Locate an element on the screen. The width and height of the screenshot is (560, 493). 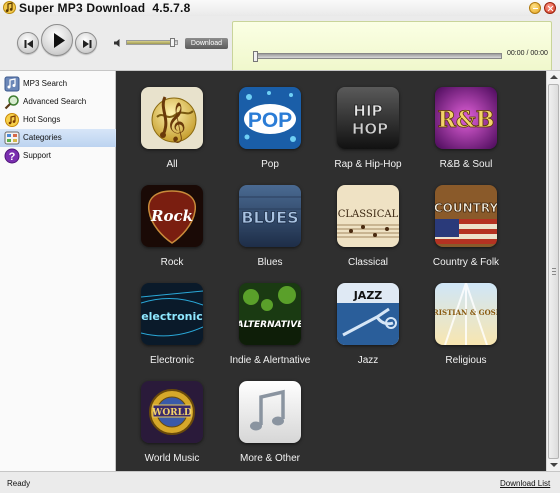
category-religious-art: CHRISTIAN & GOSPEL is located at coordinates (466, 314).